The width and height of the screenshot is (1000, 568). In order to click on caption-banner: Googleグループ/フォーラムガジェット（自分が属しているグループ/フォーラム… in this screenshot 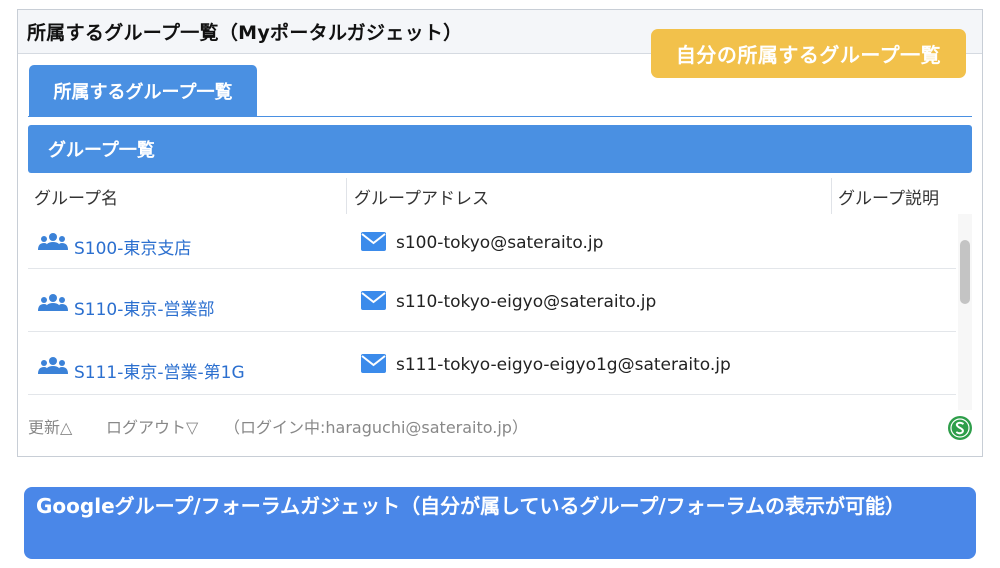, I will do `click(500, 523)`.